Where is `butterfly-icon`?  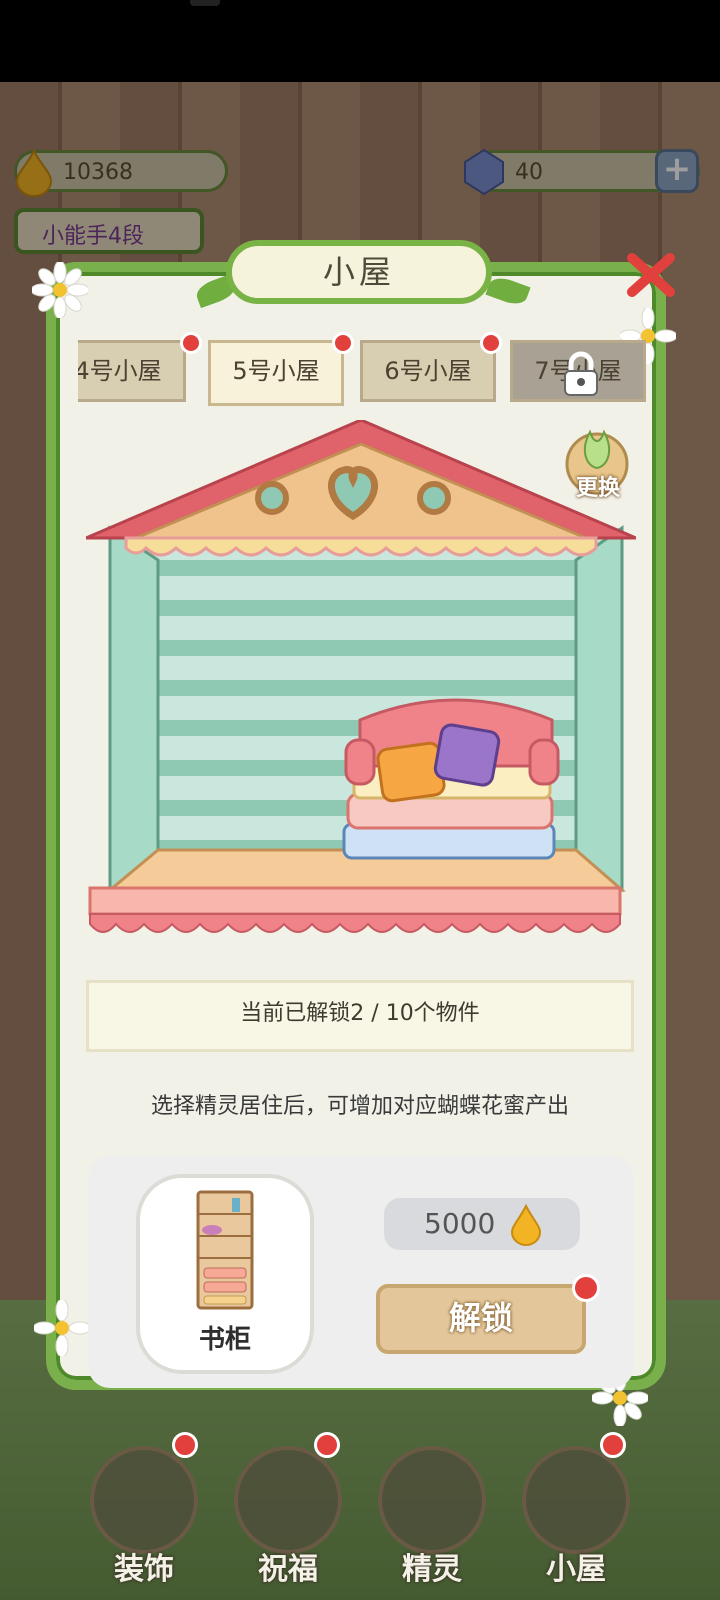 butterfly-icon is located at coordinates (288, 1500).